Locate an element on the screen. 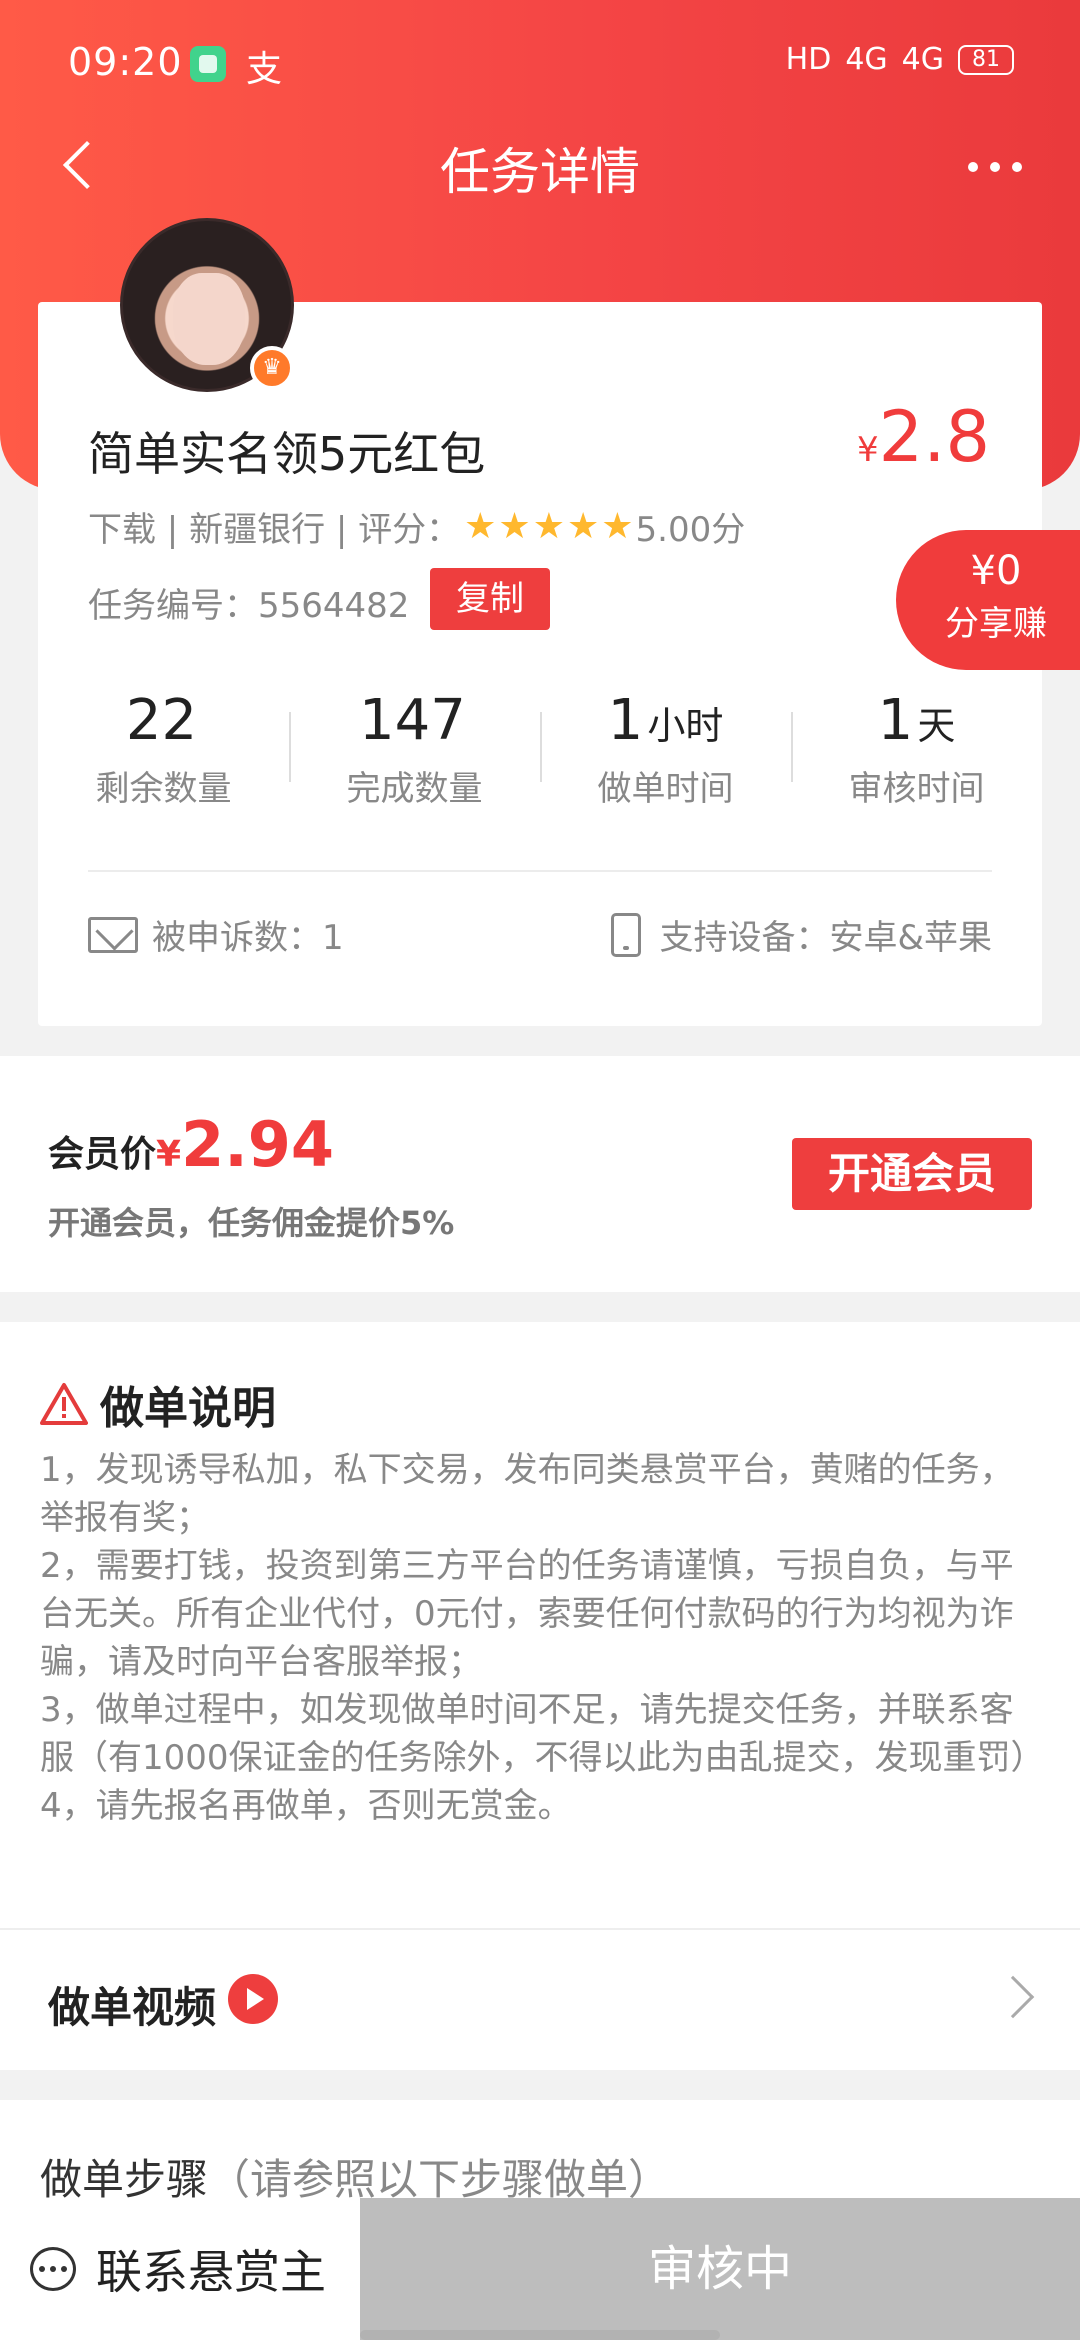 This screenshot has height=2340, width=1080. stat-value: 147 is located at coordinates (412, 720).